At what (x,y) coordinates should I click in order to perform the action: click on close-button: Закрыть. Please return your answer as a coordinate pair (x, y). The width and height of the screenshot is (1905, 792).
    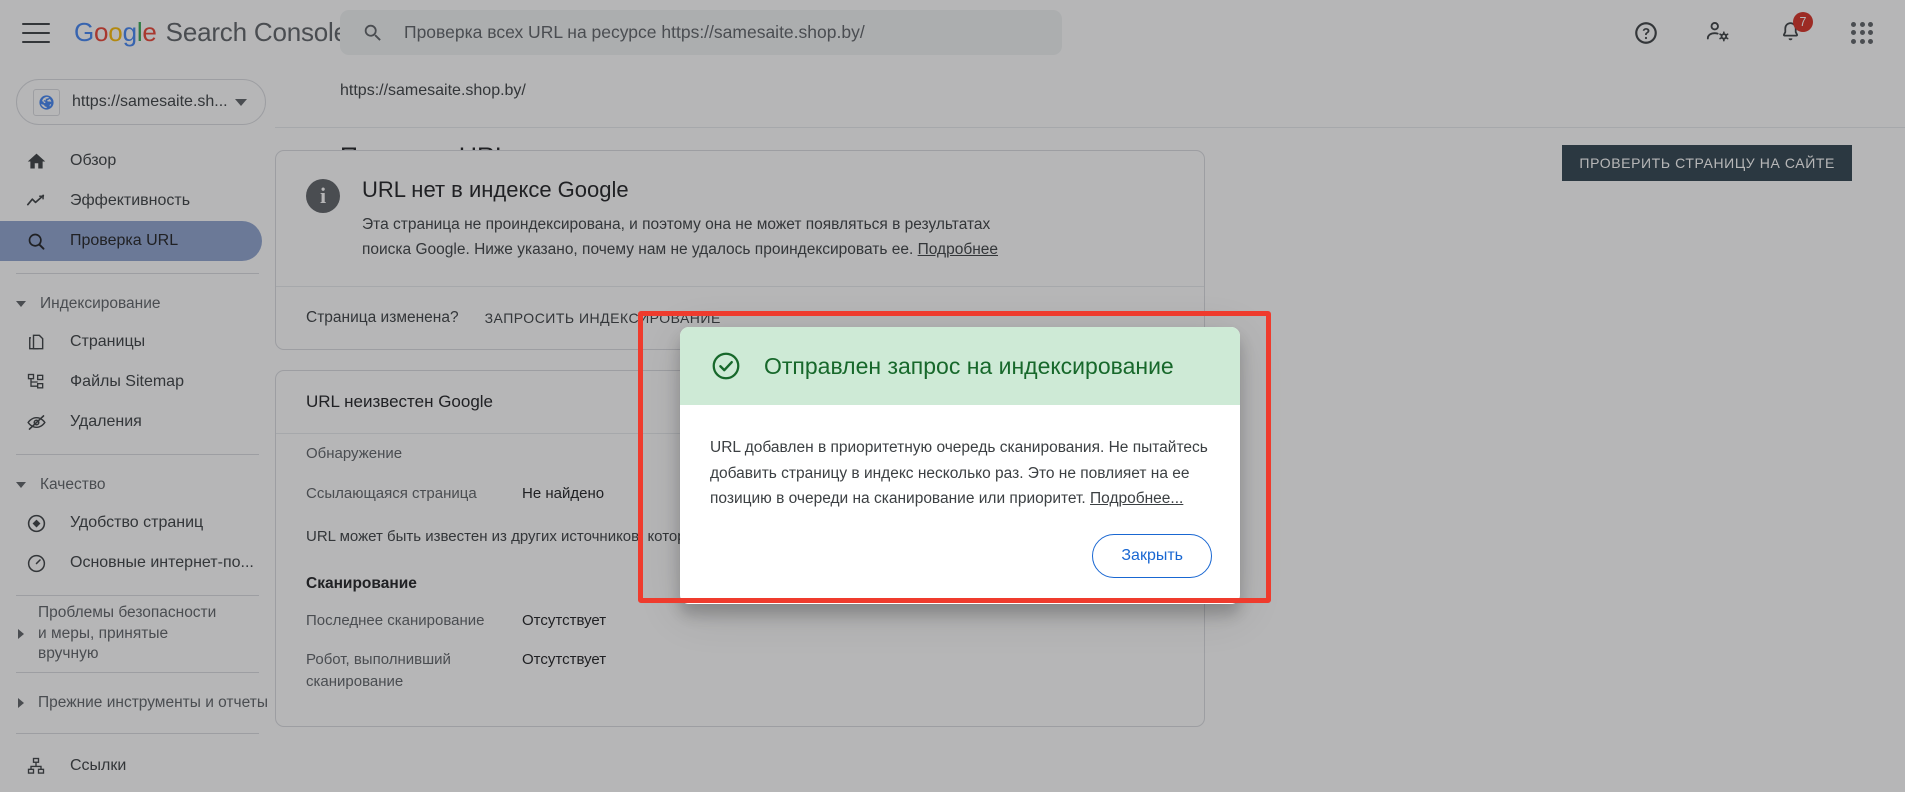
    Looking at the image, I should click on (1152, 556).